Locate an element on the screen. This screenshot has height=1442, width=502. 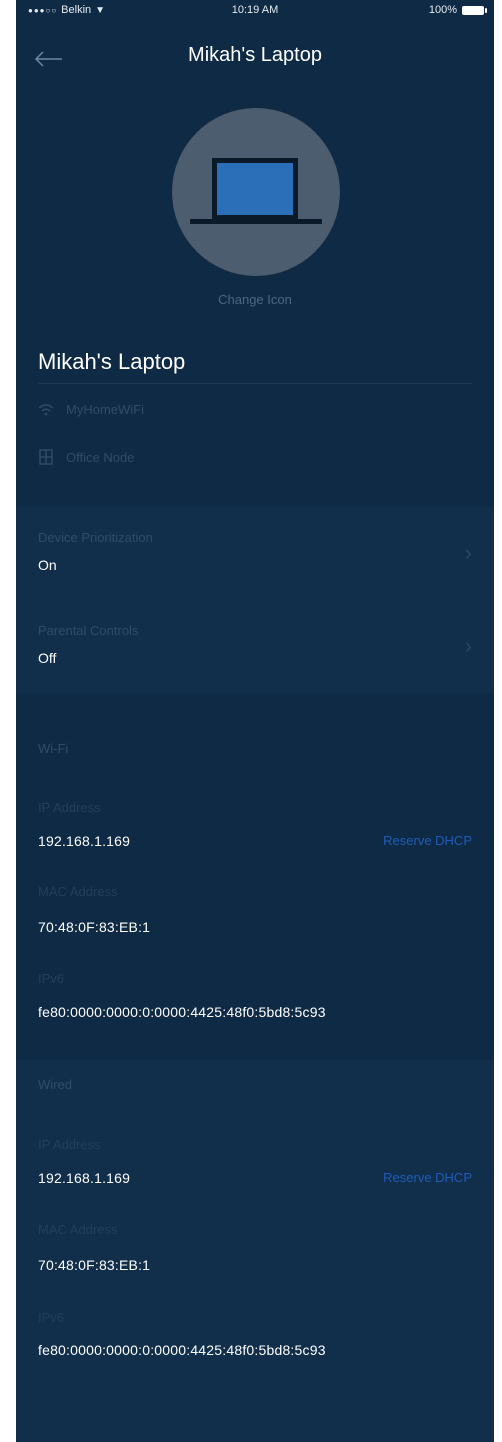
wifi-ipv6-label: IPv6 is located at coordinates (51, 978).